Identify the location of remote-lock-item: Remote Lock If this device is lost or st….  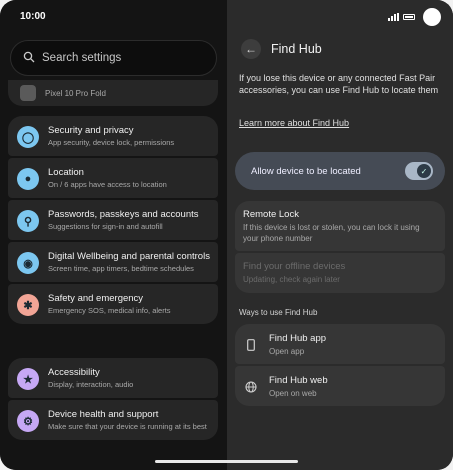
(340, 226).